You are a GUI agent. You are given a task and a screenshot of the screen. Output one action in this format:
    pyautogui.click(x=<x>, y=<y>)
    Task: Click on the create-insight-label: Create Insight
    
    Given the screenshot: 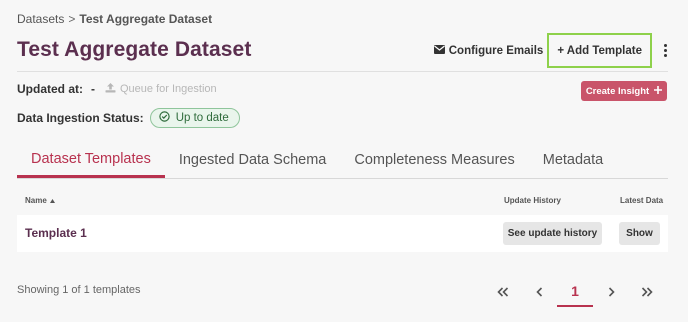 What is the action you would take?
    pyautogui.click(x=617, y=91)
    